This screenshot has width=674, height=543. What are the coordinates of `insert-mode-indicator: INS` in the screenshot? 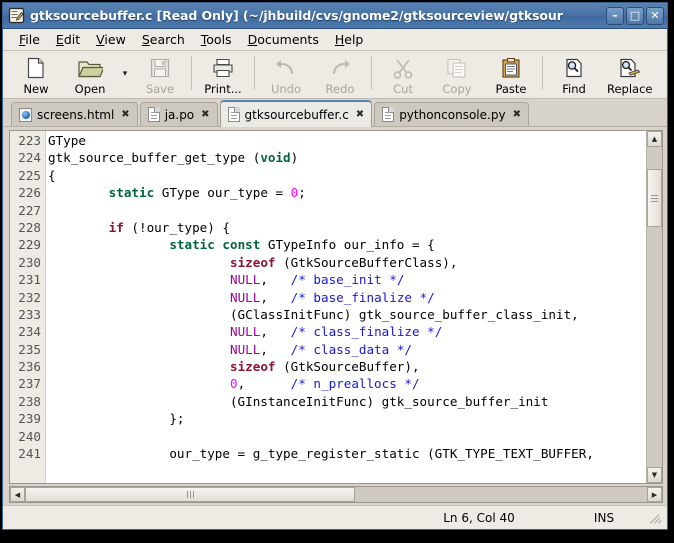 It's located at (604, 517).